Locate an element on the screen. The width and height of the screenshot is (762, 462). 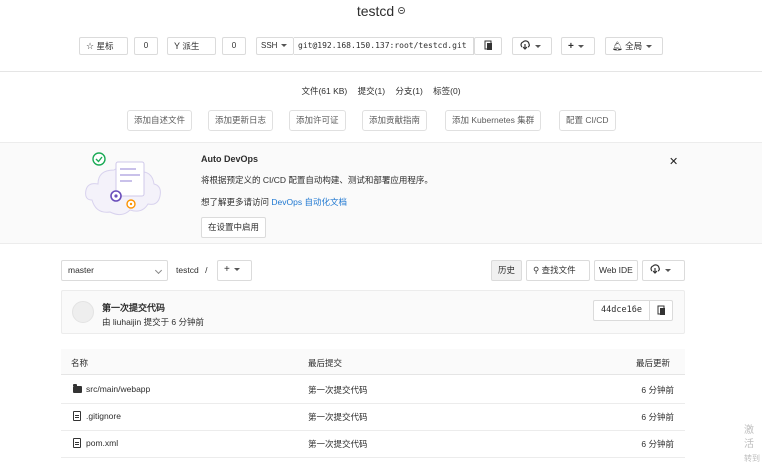
file-name: pom.xml is located at coordinates (102, 443).